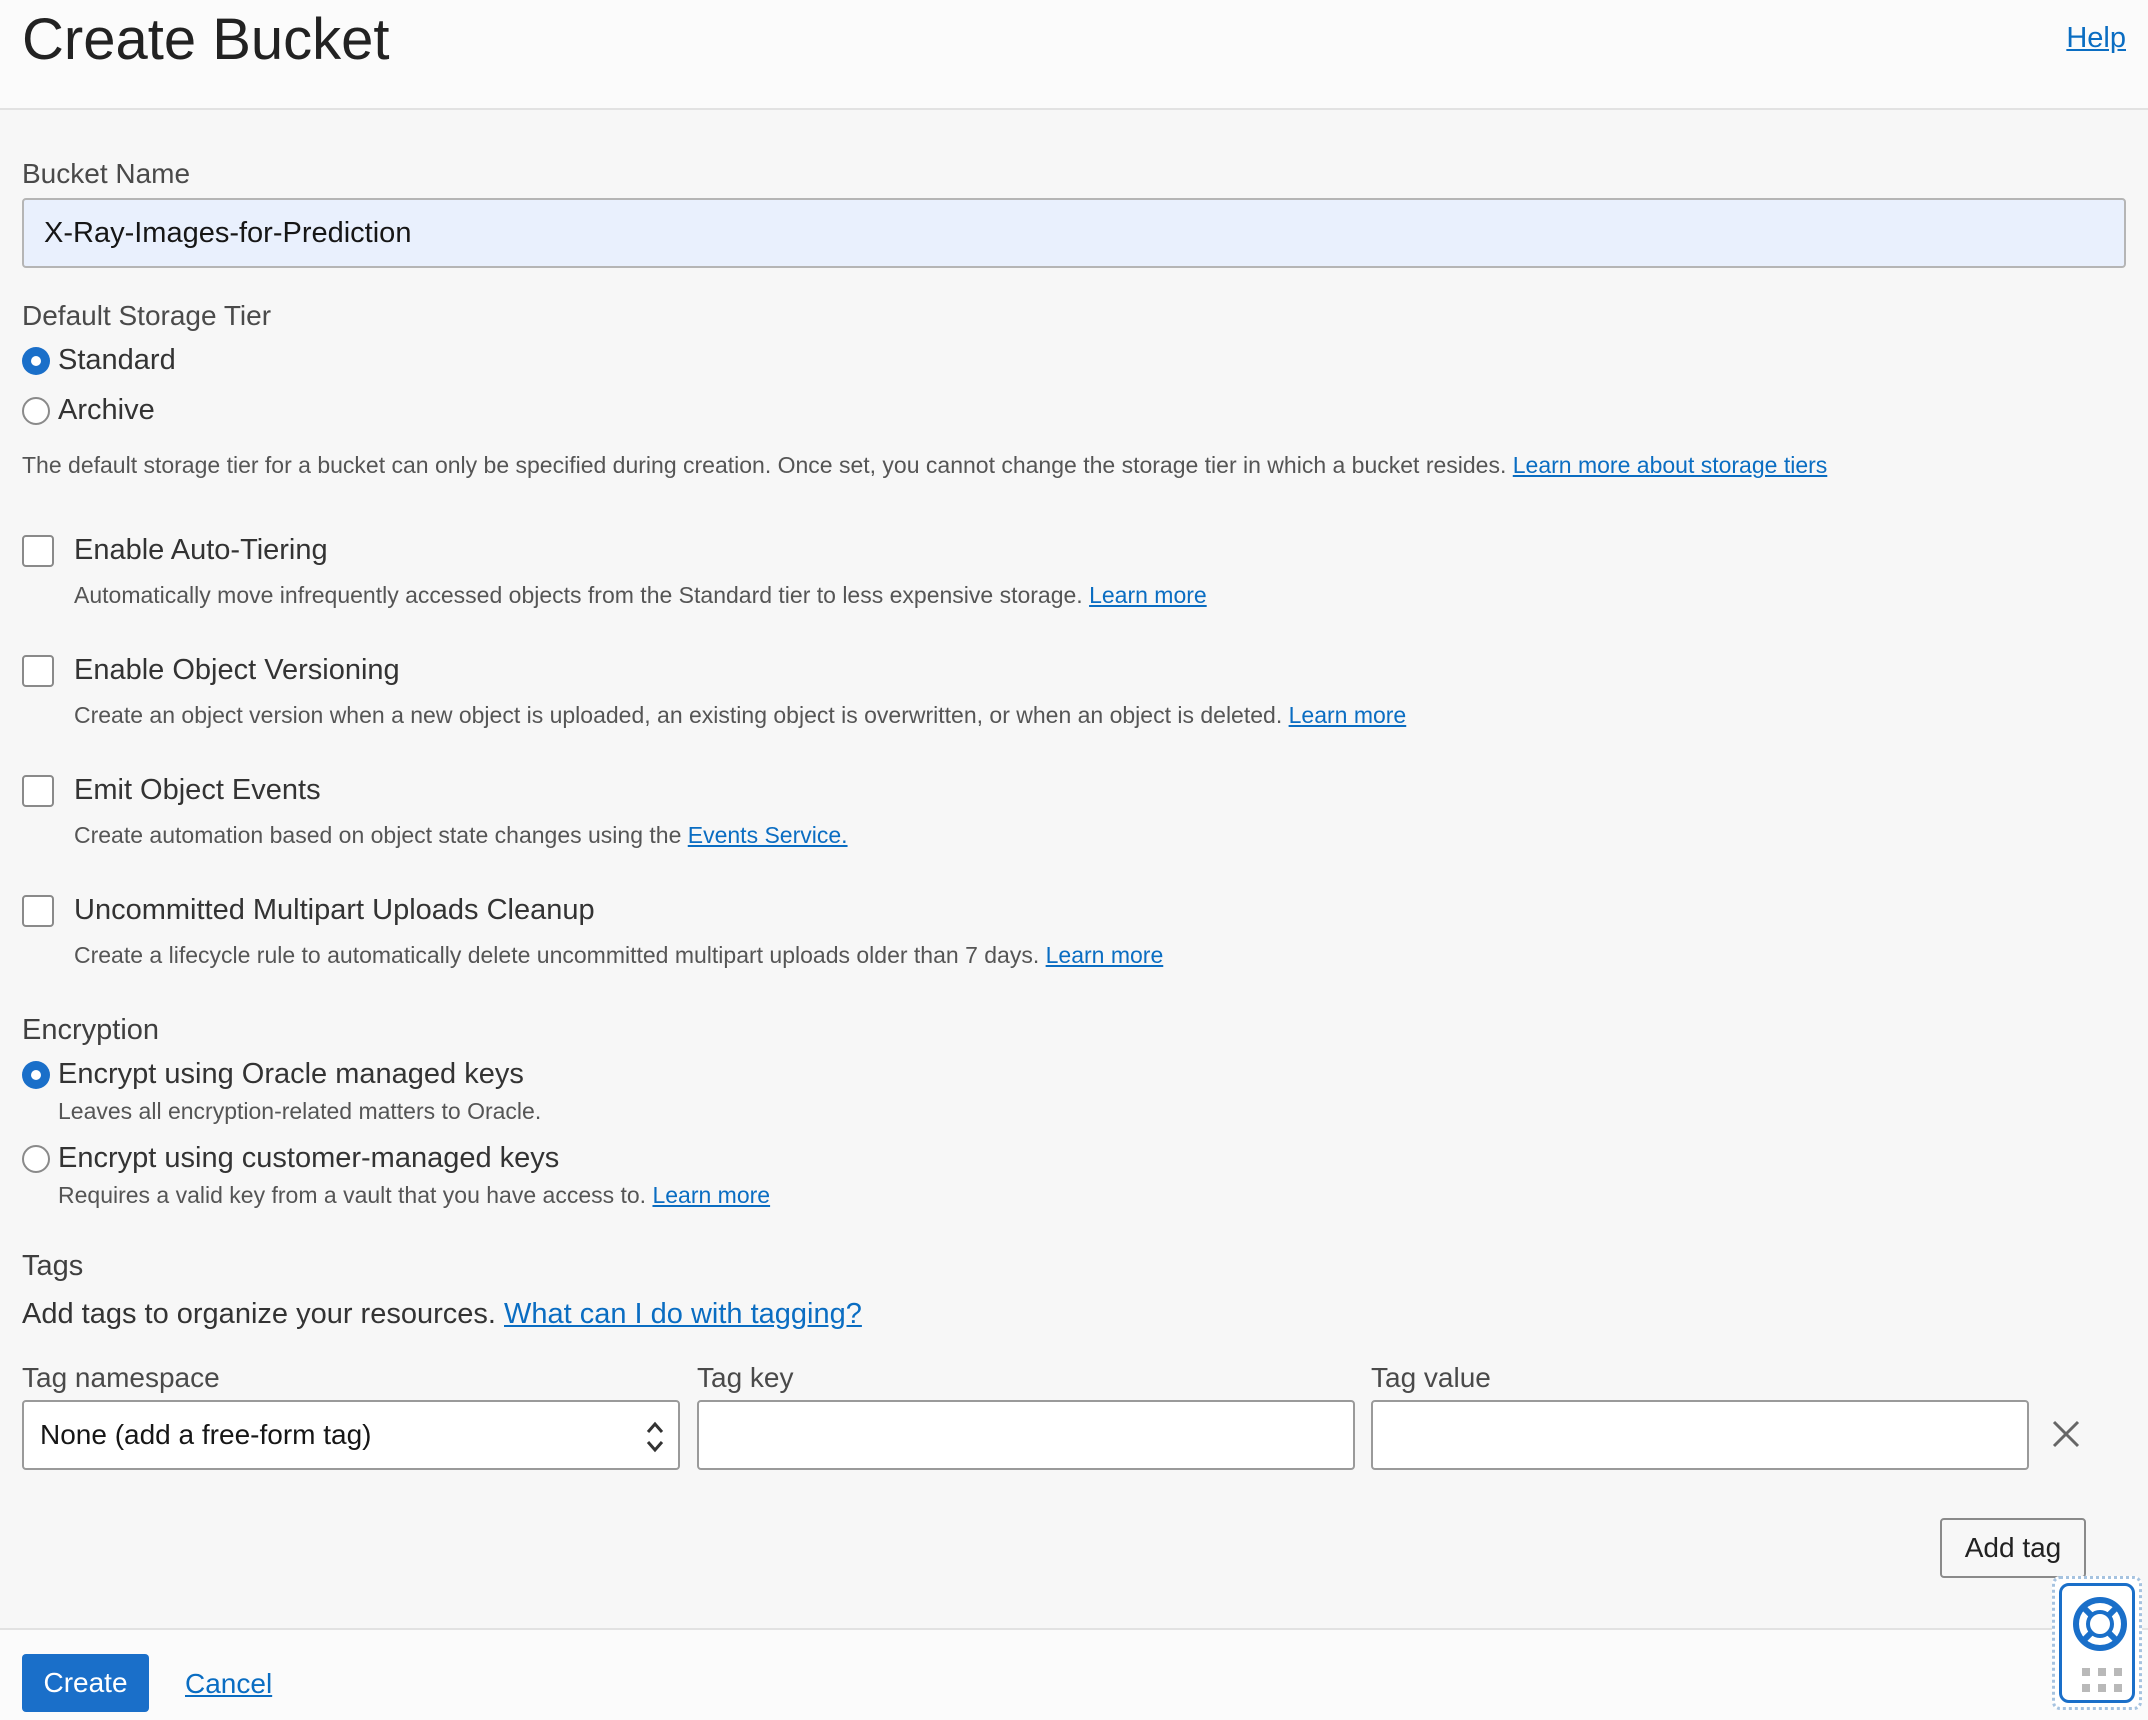 Image resolution: width=2148 pixels, height=1720 pixels. I want to click on object-versioning-checkbox, so click(38, 670).